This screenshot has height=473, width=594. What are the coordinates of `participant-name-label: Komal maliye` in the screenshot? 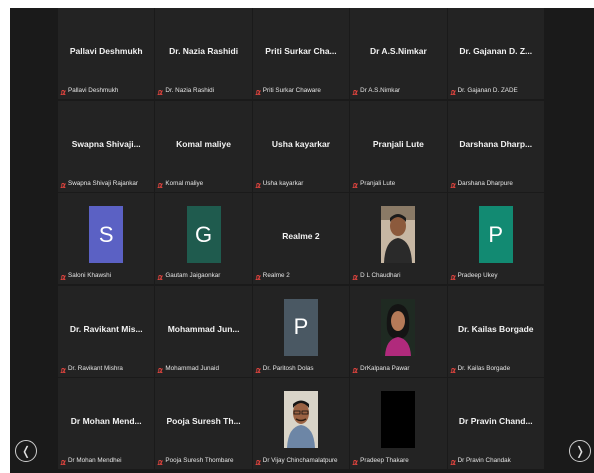 It's located at (184, 183).